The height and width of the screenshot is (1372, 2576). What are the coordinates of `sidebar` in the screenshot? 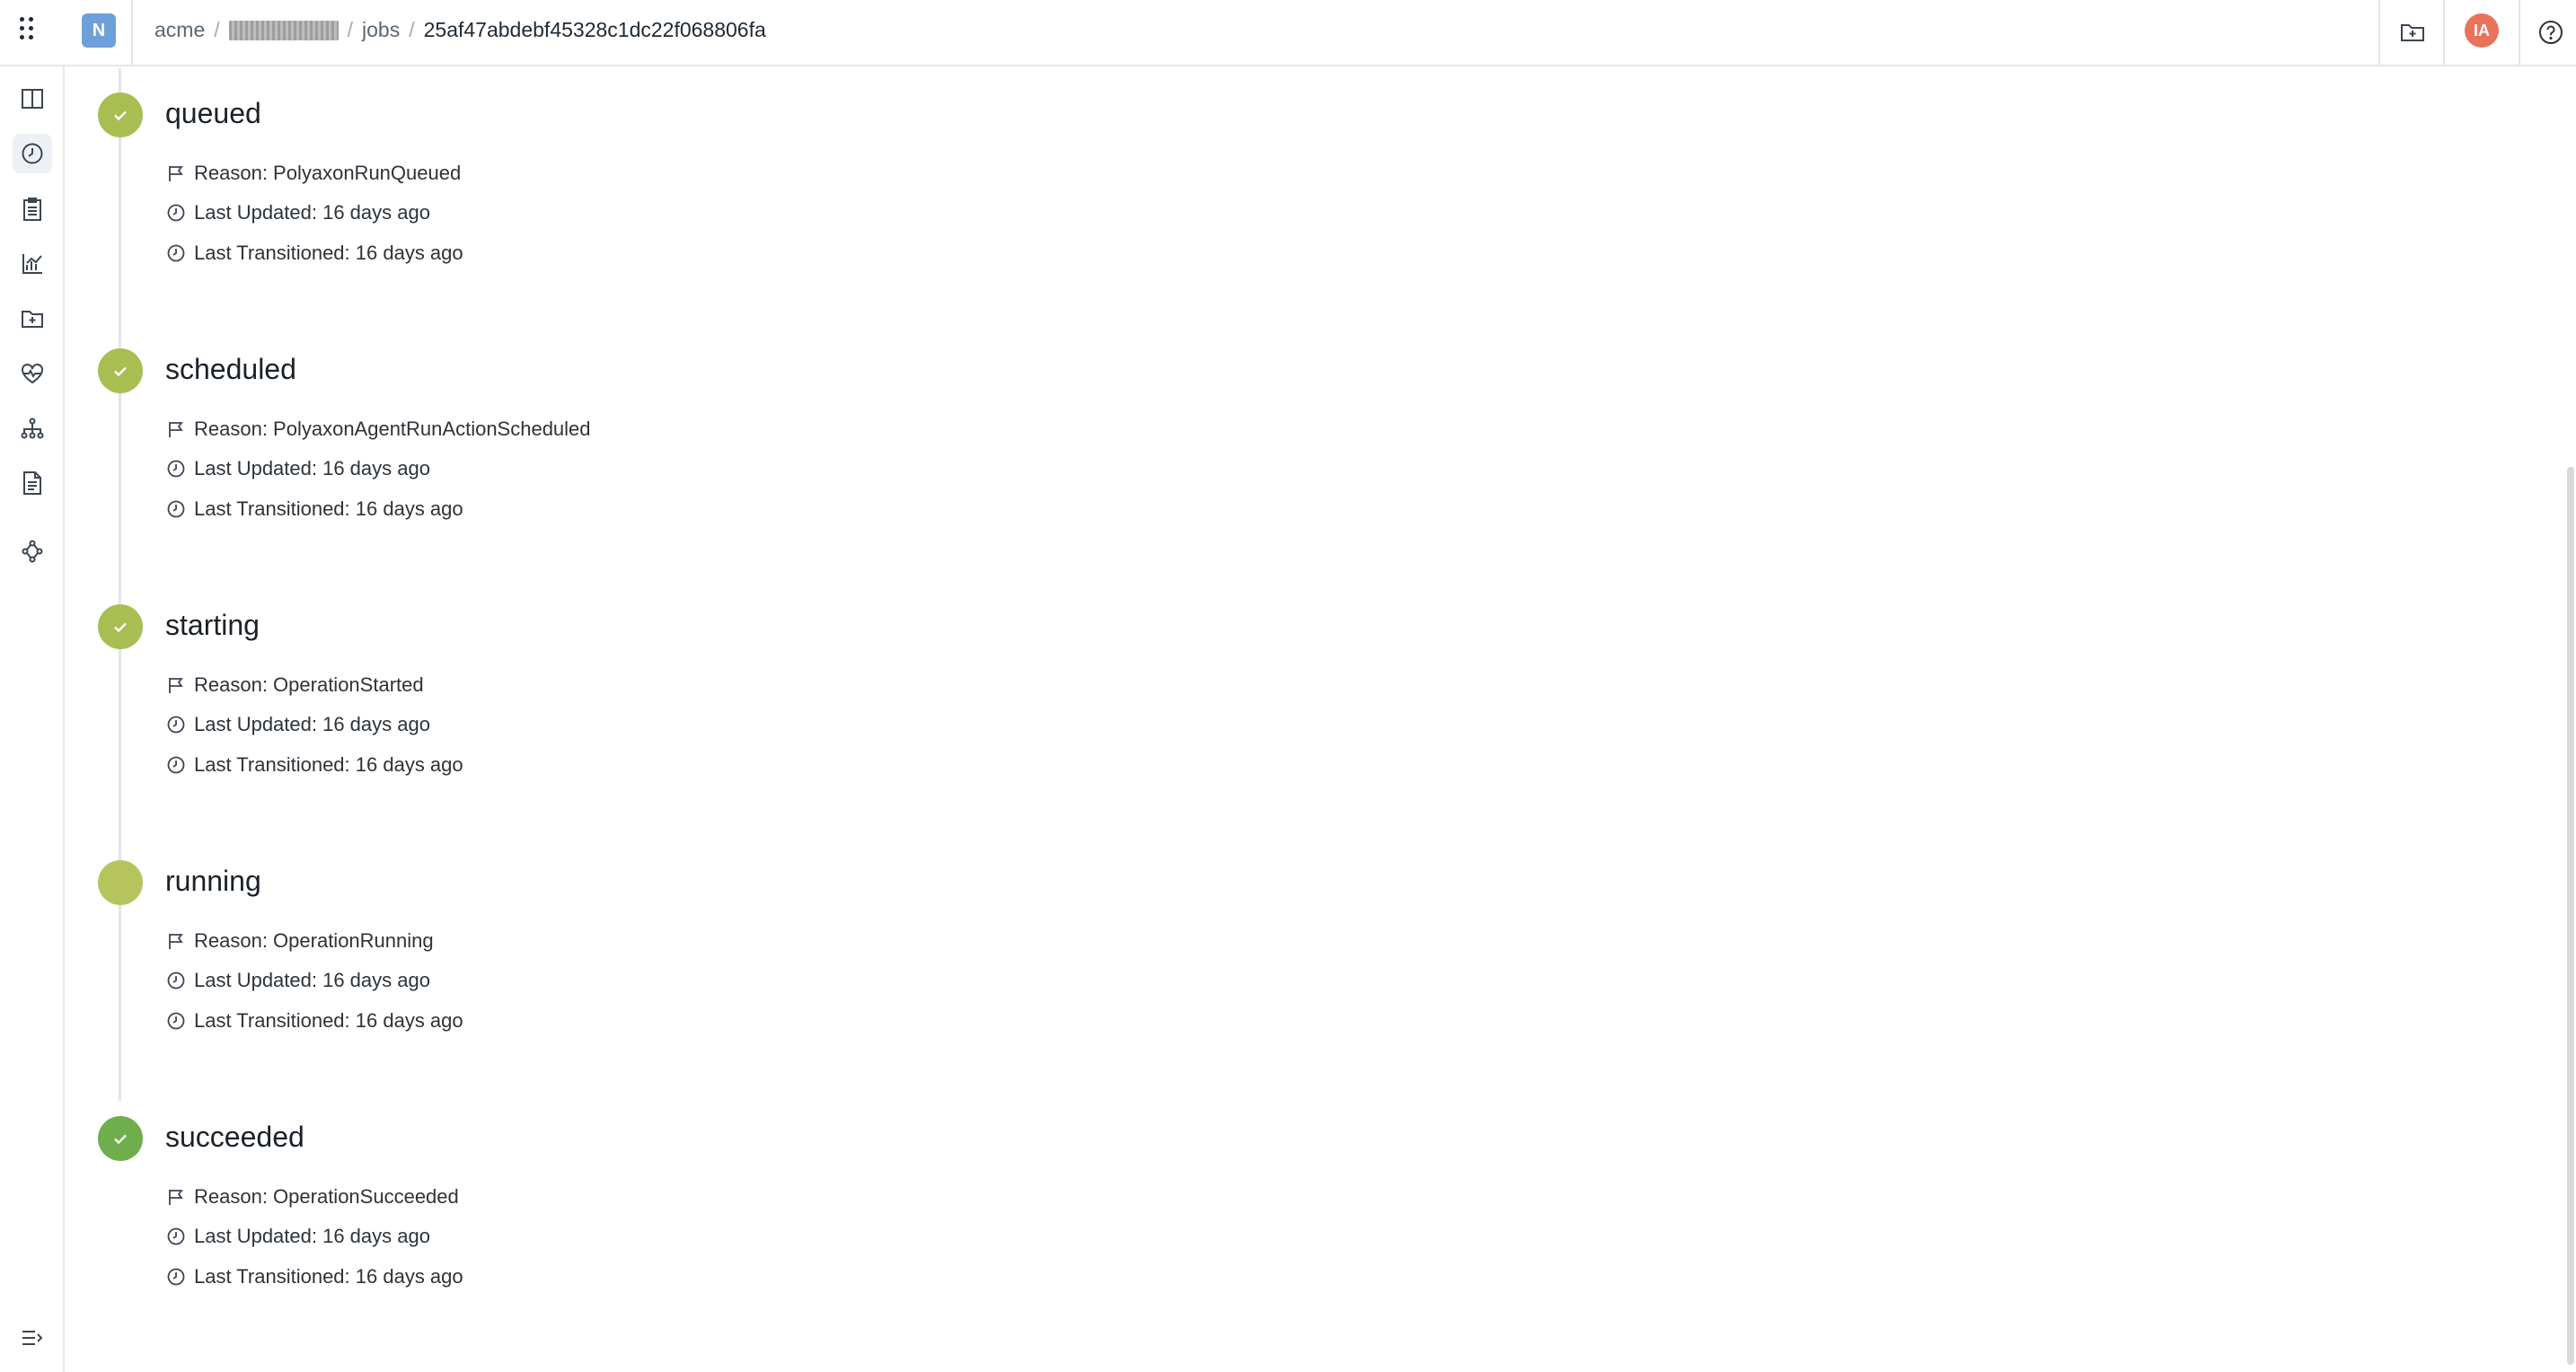 It's located at (32, 719).